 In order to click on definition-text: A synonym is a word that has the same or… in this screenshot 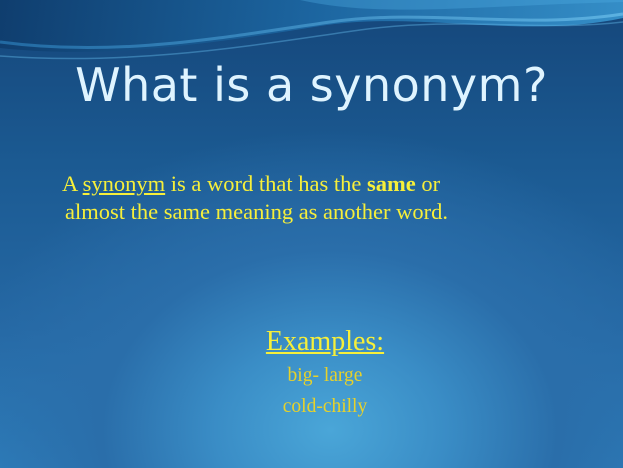, I will do `click(332, 198)`.